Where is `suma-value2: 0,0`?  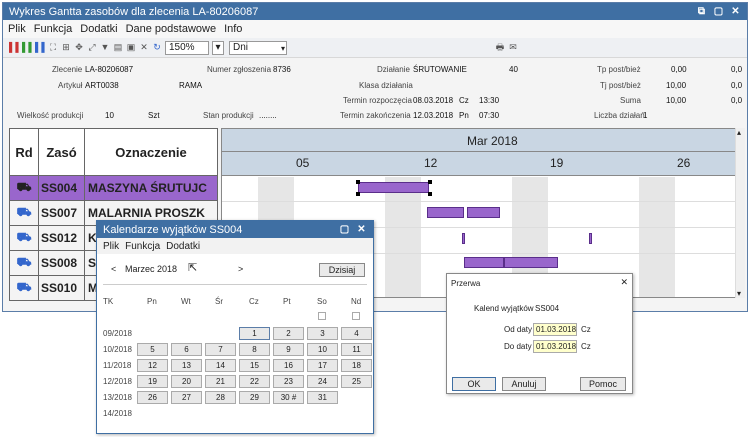 suma-value2: 0,0 is located at coordinates (737, 100).